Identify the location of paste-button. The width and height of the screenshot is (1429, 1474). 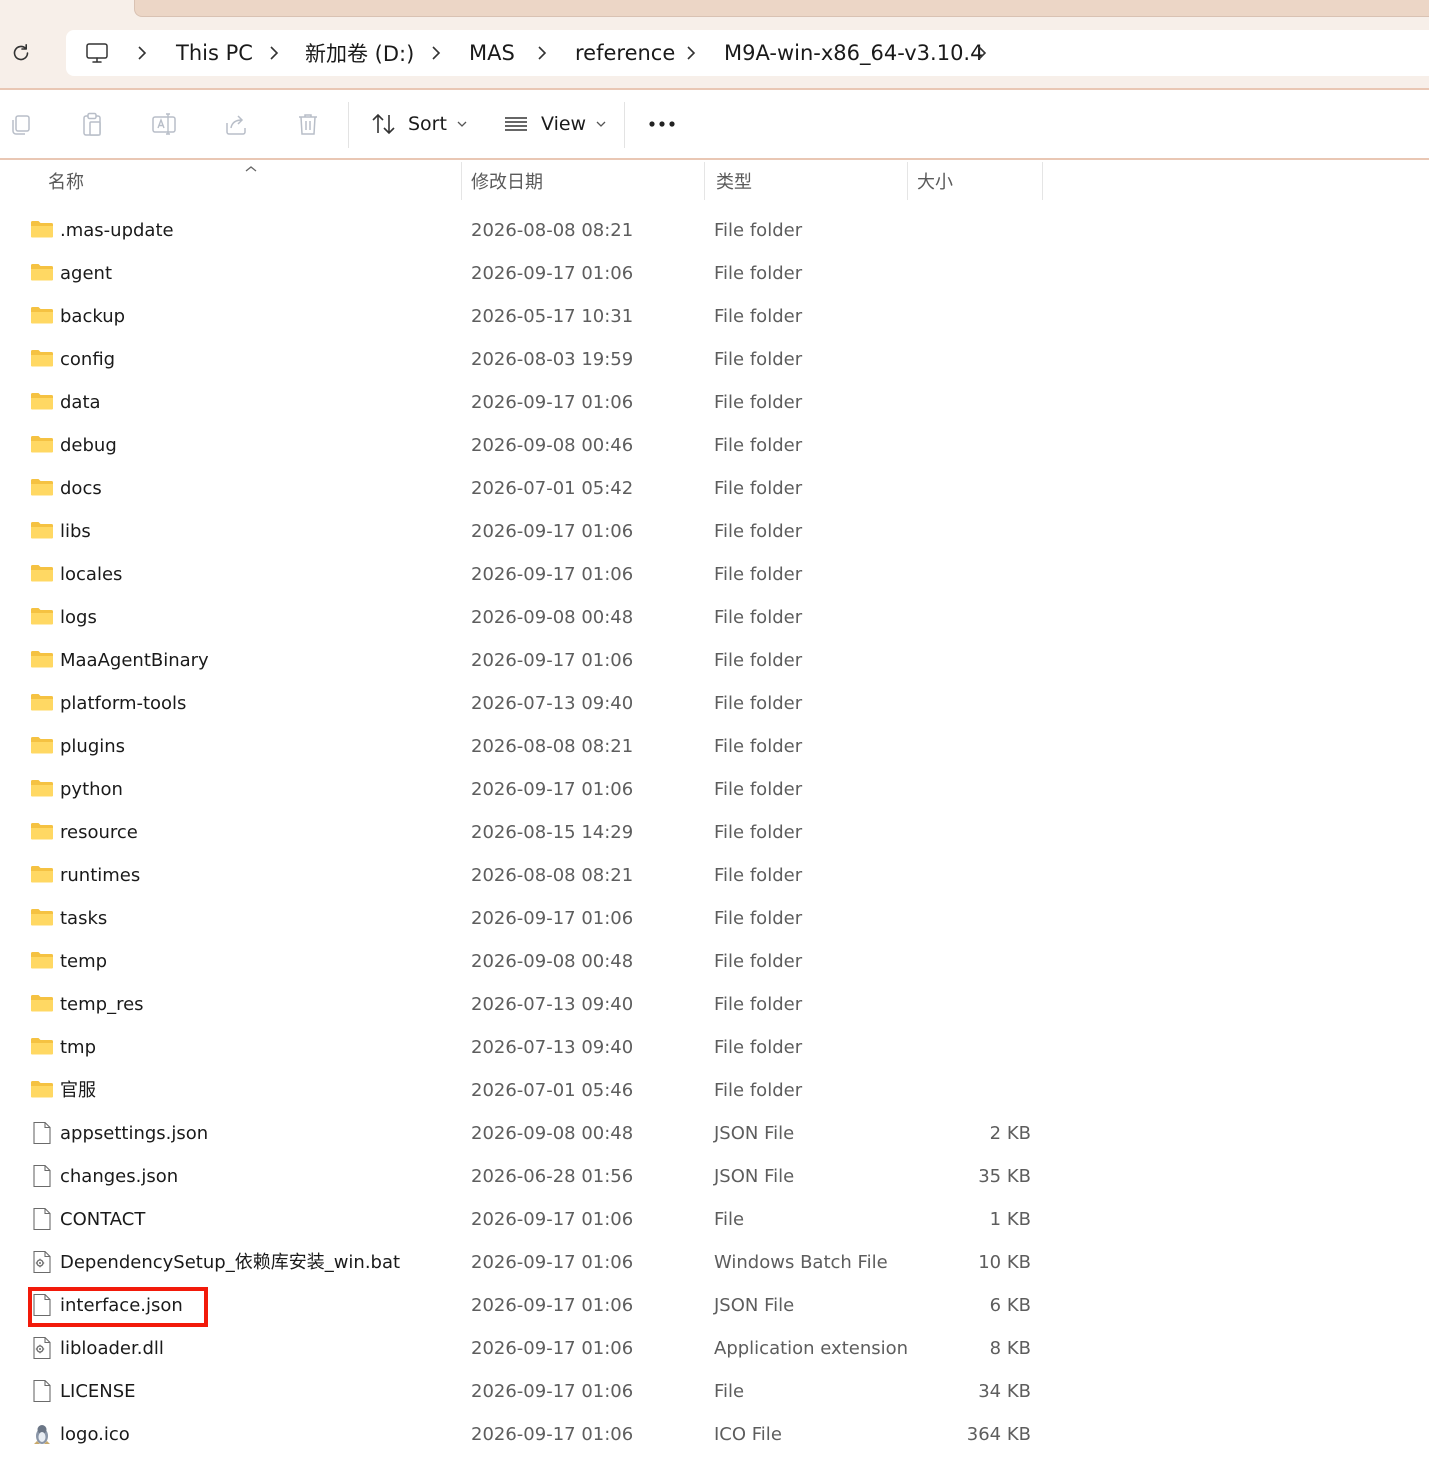
(92, 124).